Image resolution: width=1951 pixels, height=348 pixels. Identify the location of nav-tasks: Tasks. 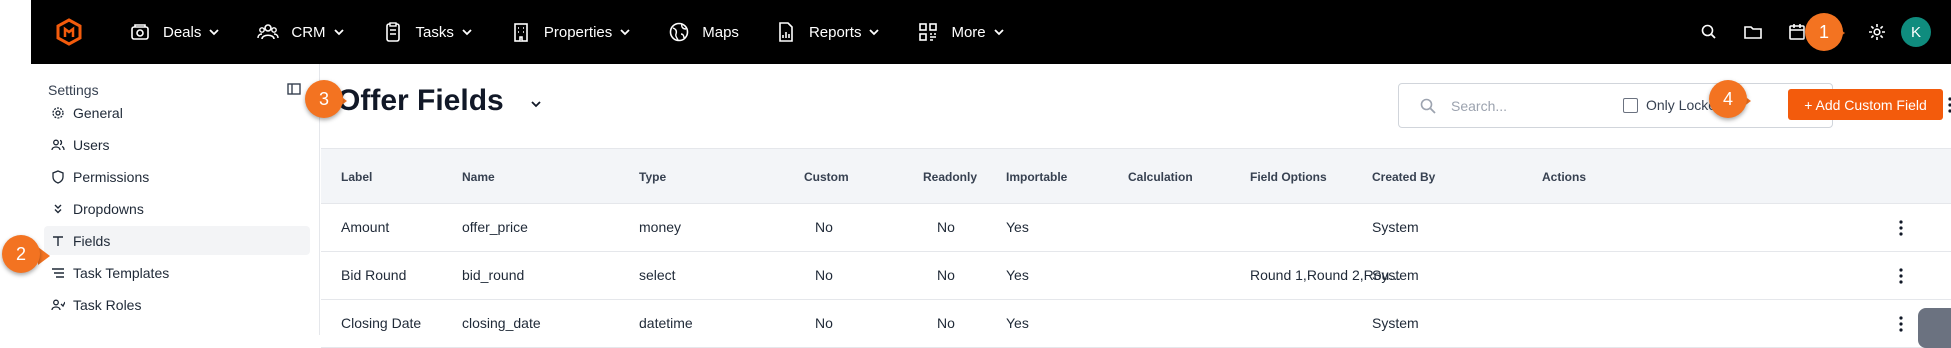
(428, 32).